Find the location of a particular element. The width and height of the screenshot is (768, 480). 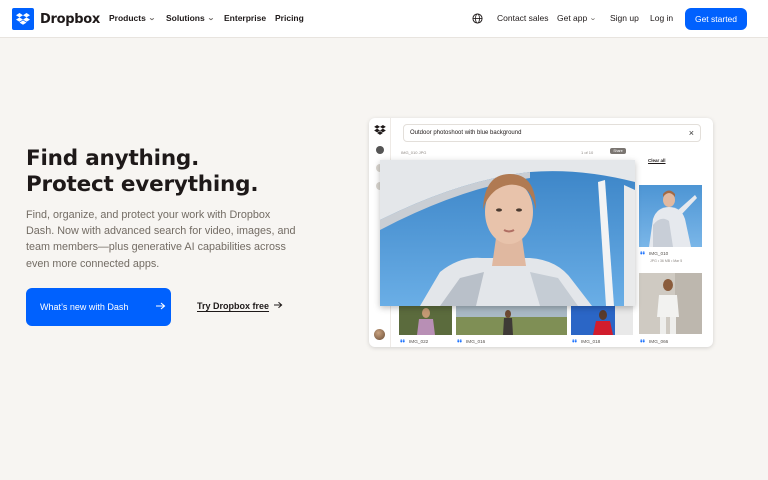

result-label: IMG_022 is located at coordinates (419, 341).